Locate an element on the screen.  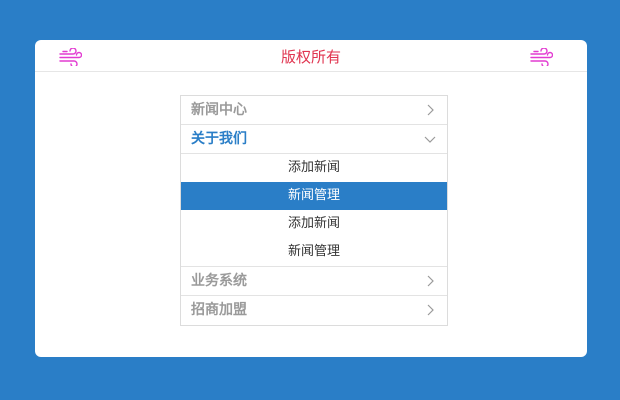
page-title: 版权所有 is located at coordinates (310, 57).